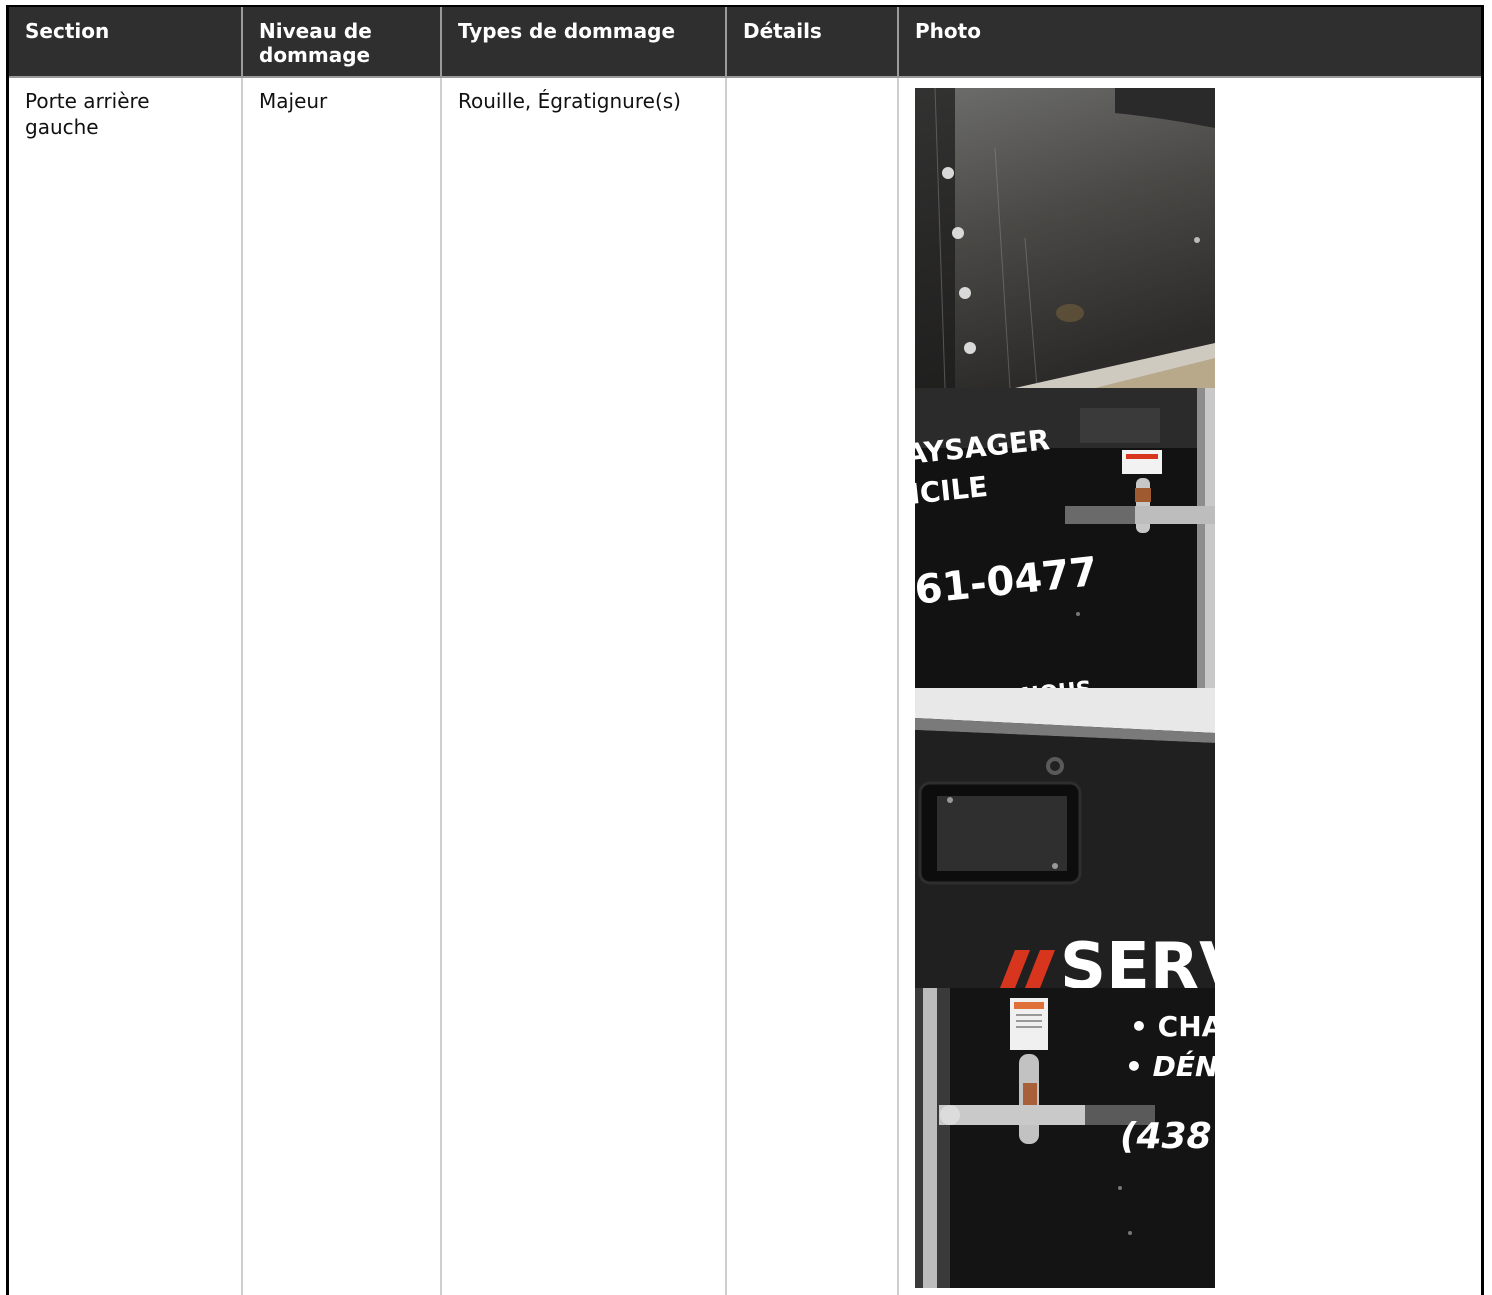 This screenshot has height=1295, width=1492. What do you see at coordinates (1172, 1026) in the screenshot?
I see `photo-4-text-1: • CHA` at bounding box center [1172, 1026].